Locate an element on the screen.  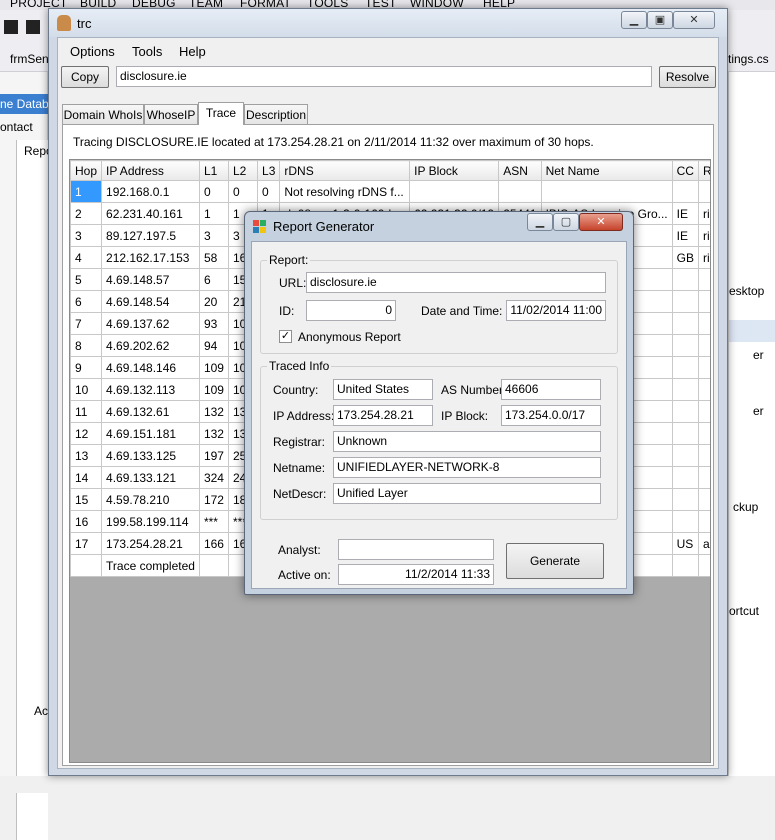
column-header-hop: Hop is located at coordinates (86, 170).